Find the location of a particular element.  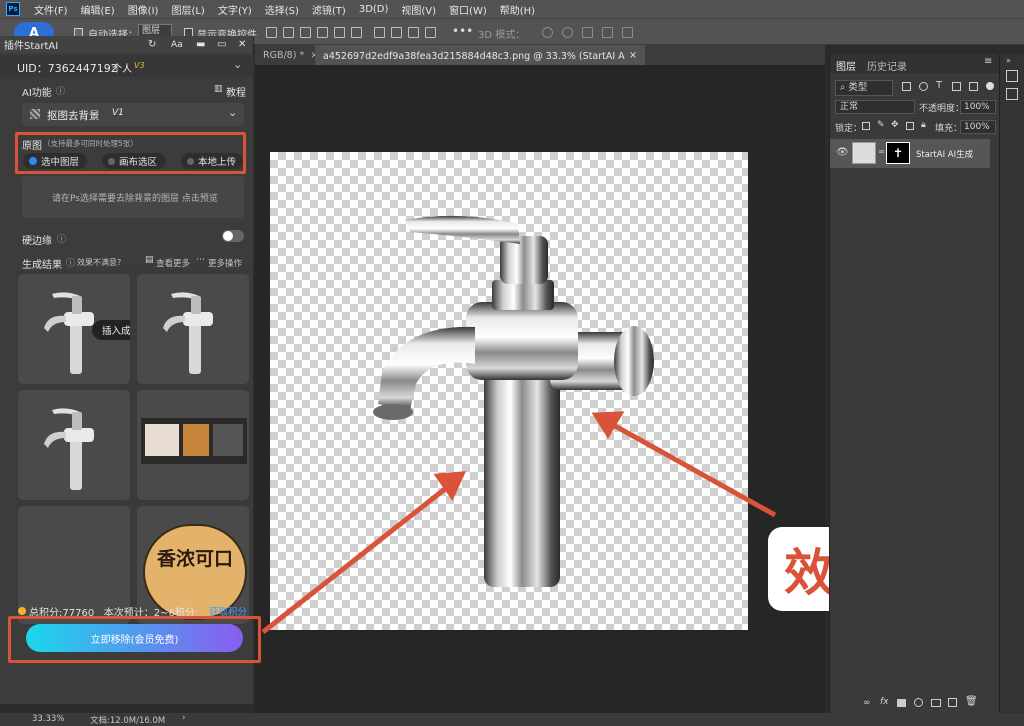

photoshop-logo-icon: Ps is located at coordinates (13, 9).